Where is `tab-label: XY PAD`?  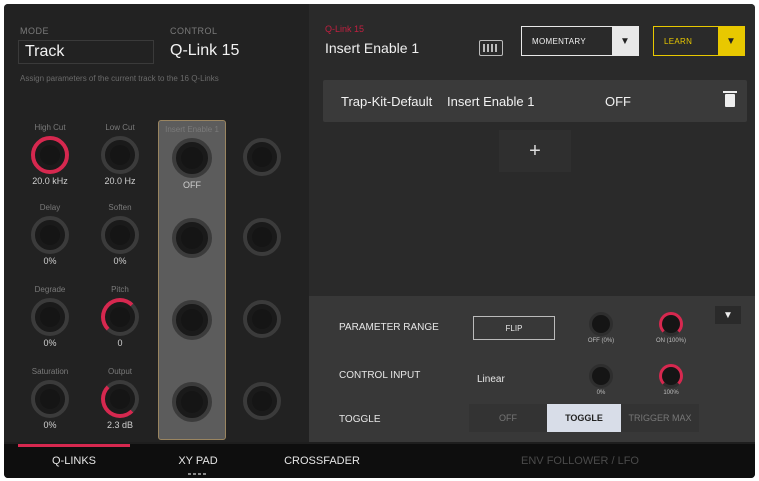
tab-label: XY PAD is located at coordinates (198, 461).